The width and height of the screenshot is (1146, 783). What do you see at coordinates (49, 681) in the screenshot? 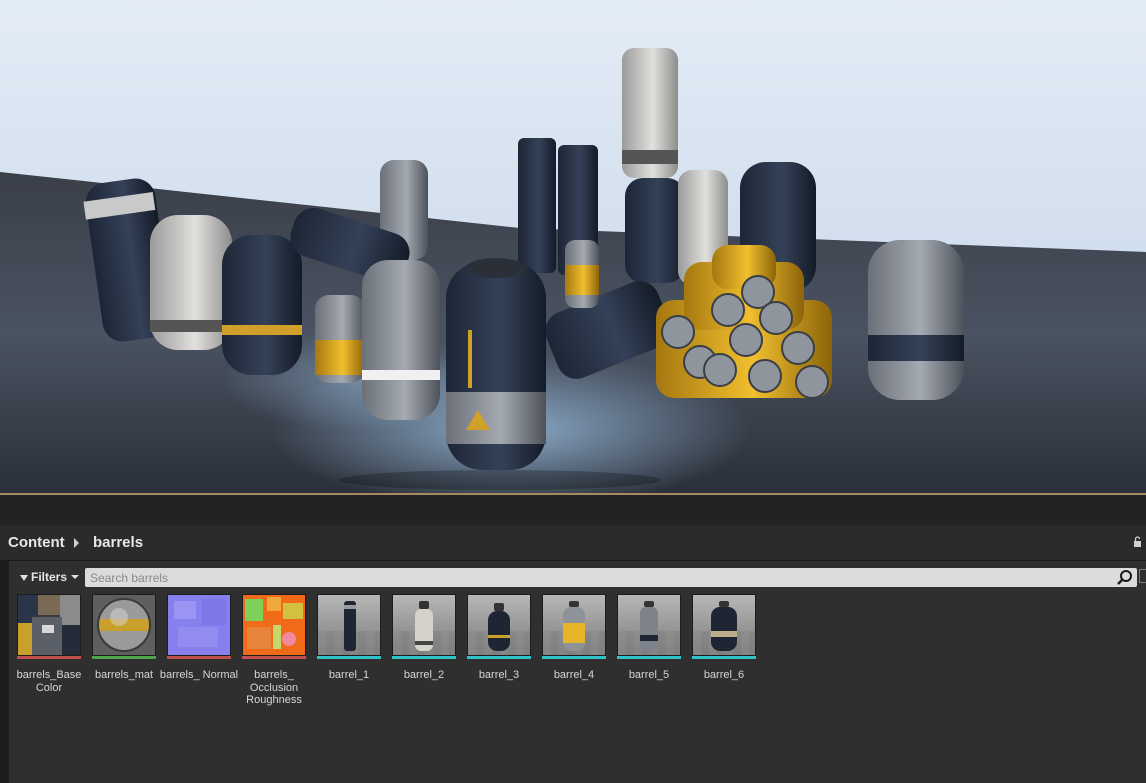
I see `asset-label: barrels_Base Color` at bounding box center [49, 681].